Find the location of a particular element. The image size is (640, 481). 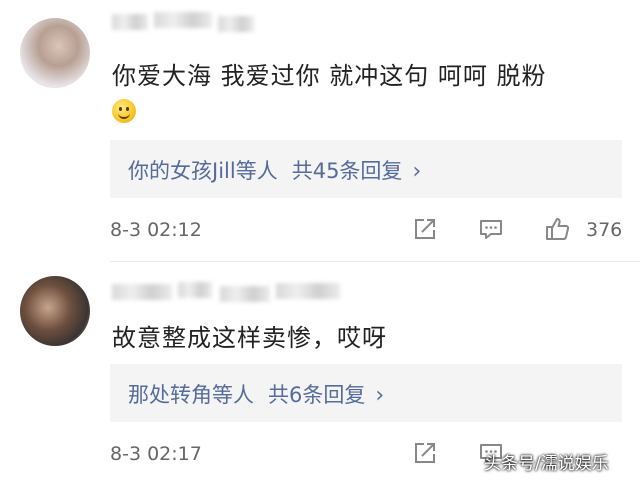

watermark-text: 头条号/濡说娱乐 is located at coordinates (546, 464).